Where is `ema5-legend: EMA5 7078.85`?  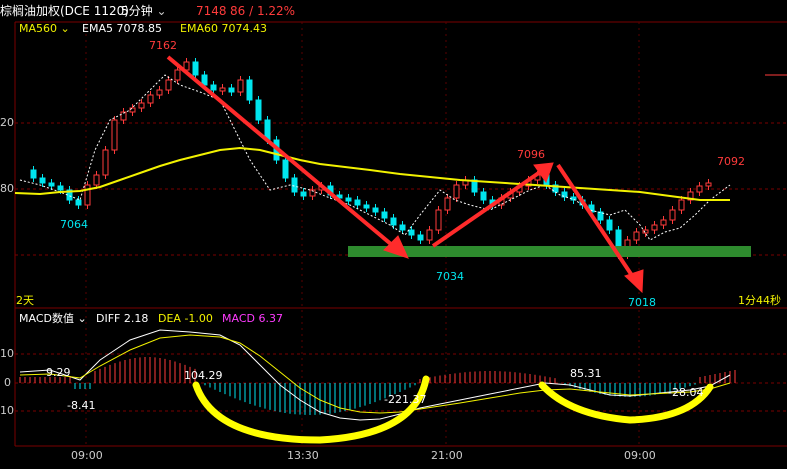
ema5-legend: EMA5 7078.85 is located at coordinates (122, 28).